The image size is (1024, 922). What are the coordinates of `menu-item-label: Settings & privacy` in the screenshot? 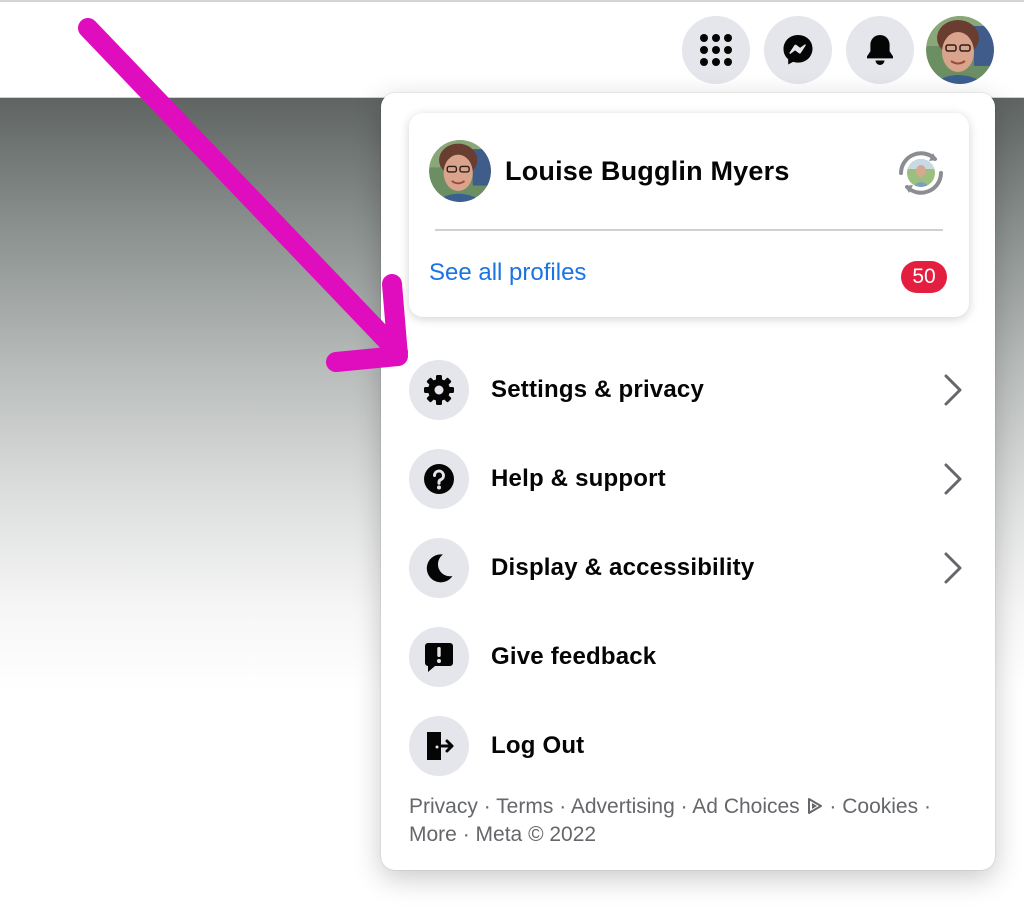 It's located at (598, 389).